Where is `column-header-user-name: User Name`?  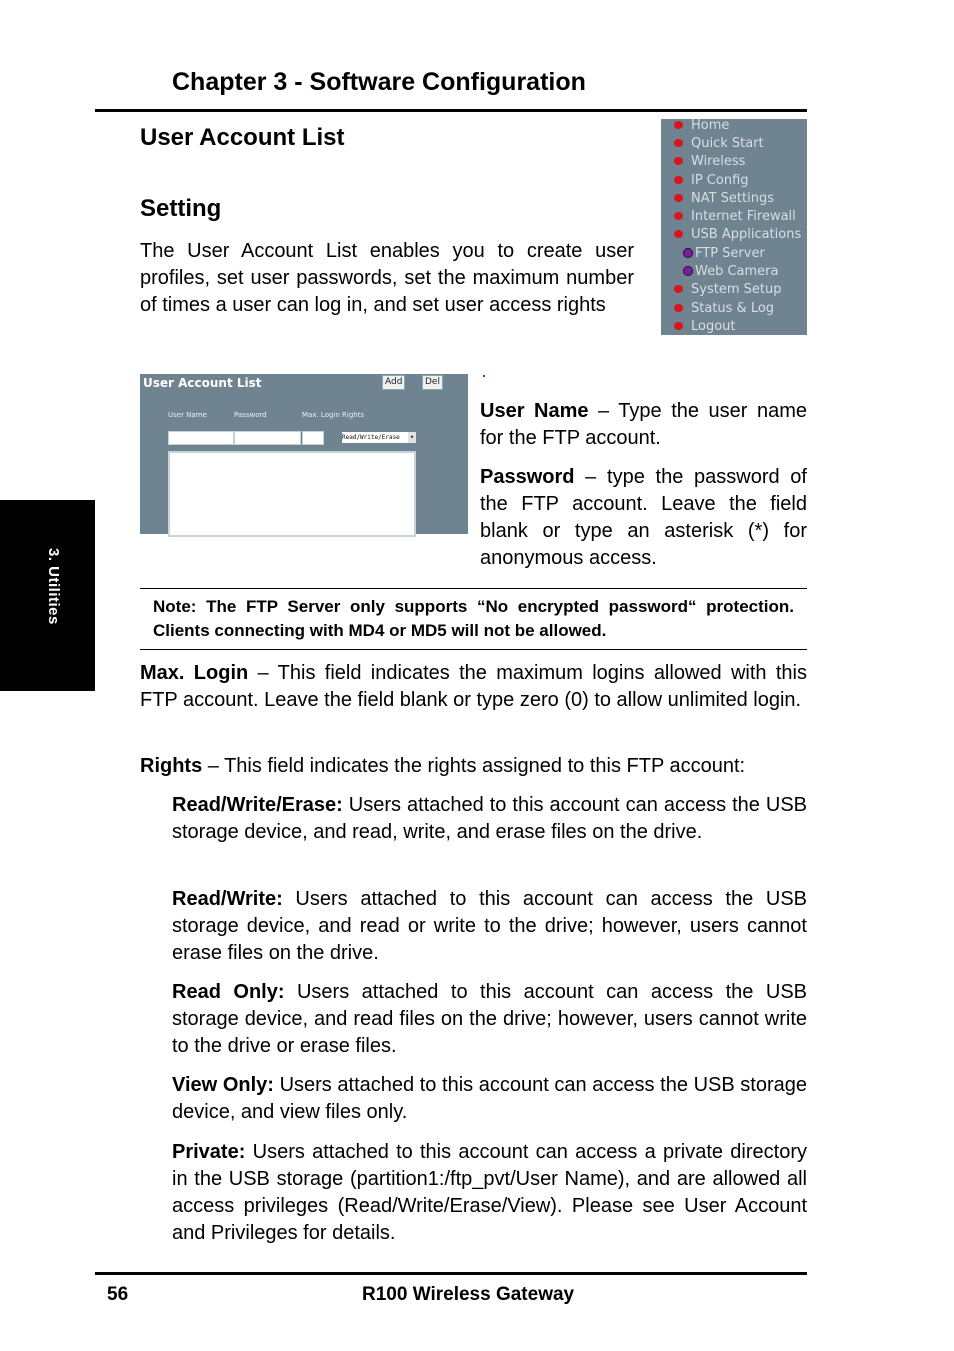 column-header-user-name: User Name is located at coordinates (187, 415).